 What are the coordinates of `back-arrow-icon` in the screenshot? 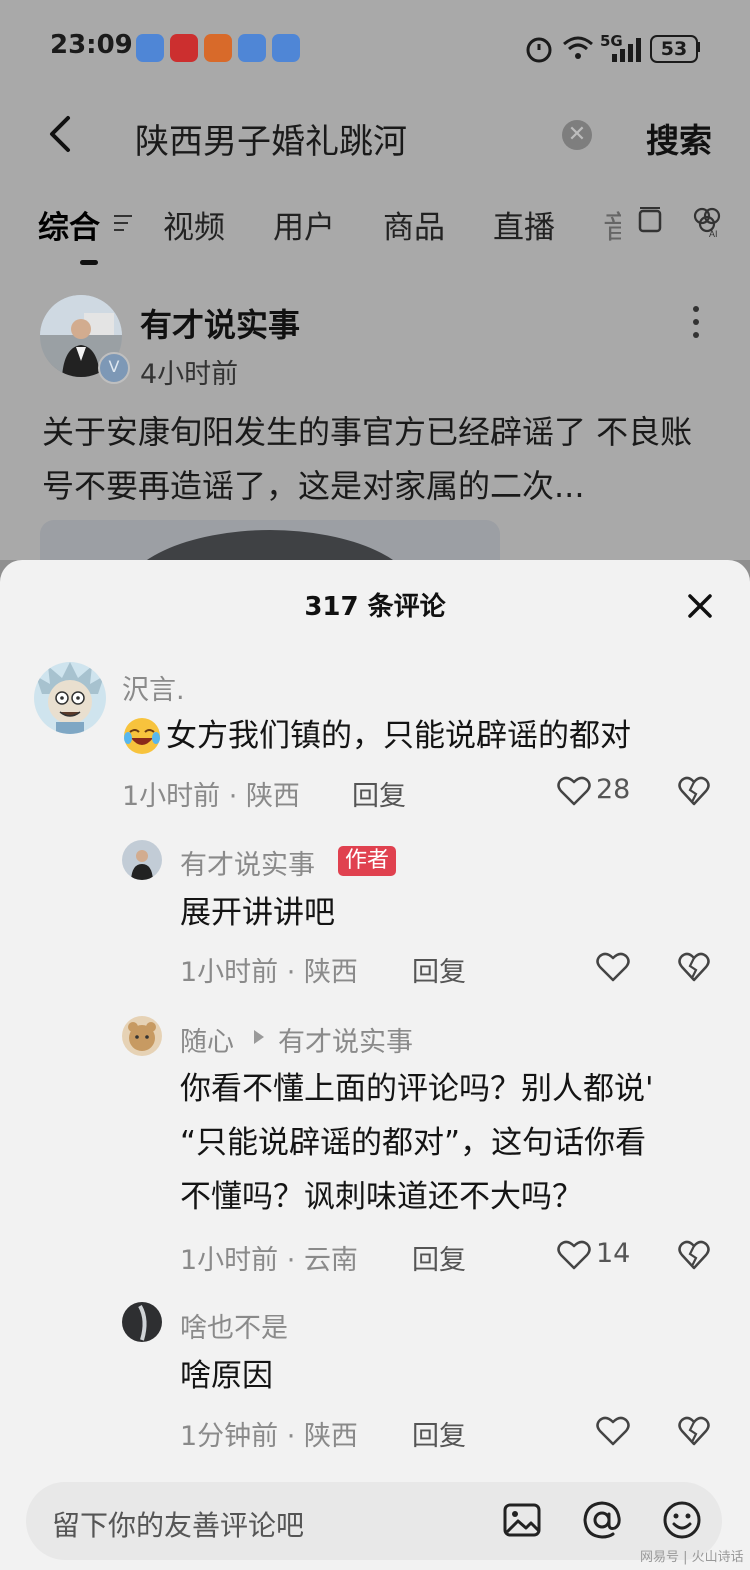 It's located at (62, 134).